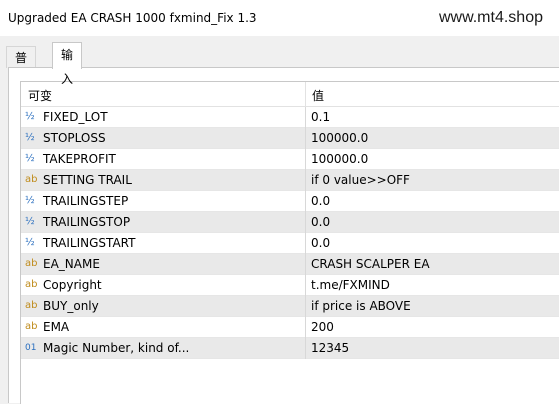 The image size is (559, 404). I want to click on table-row: ab Copyright t.me/FXMIND, so click(290, 285).